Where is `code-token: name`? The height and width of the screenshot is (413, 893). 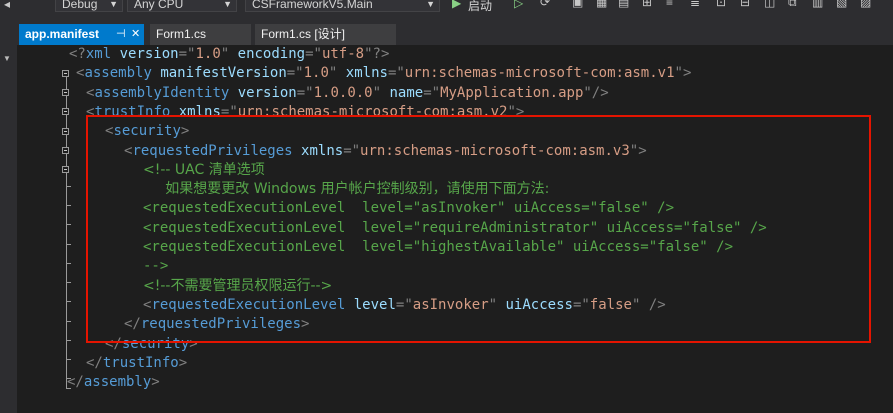
code-token: name is located at coordinates (406, 92).